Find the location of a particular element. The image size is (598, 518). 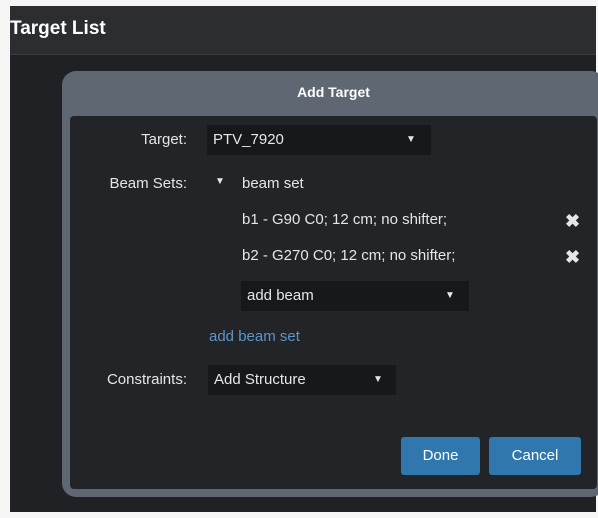

beam-sets-label: Beam Sets: is located at coordinates (148, 183).